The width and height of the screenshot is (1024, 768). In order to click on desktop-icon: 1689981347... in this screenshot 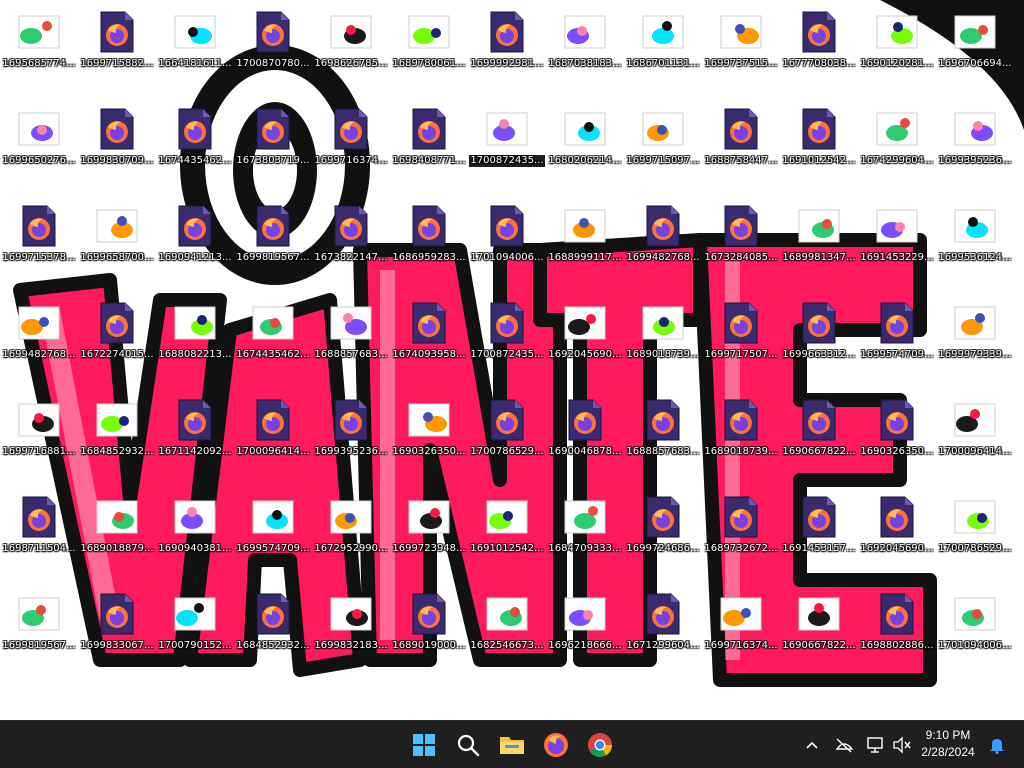, I will do `click(819, 241)`.